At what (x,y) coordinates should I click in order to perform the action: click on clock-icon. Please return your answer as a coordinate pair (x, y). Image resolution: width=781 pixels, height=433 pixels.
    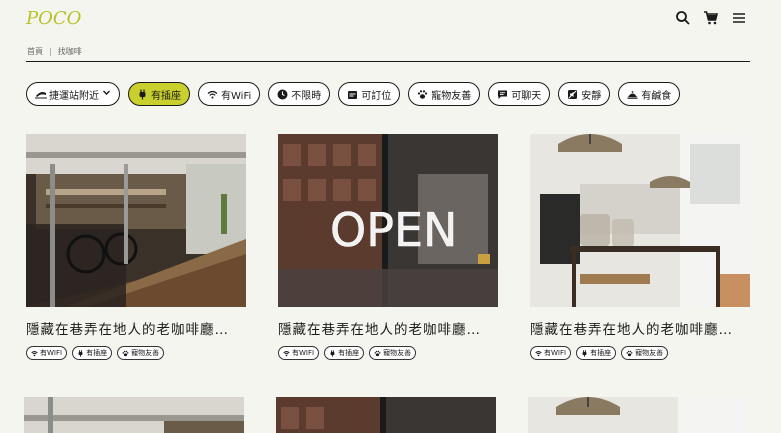
    Looking at the image, I should click on (282, 94).